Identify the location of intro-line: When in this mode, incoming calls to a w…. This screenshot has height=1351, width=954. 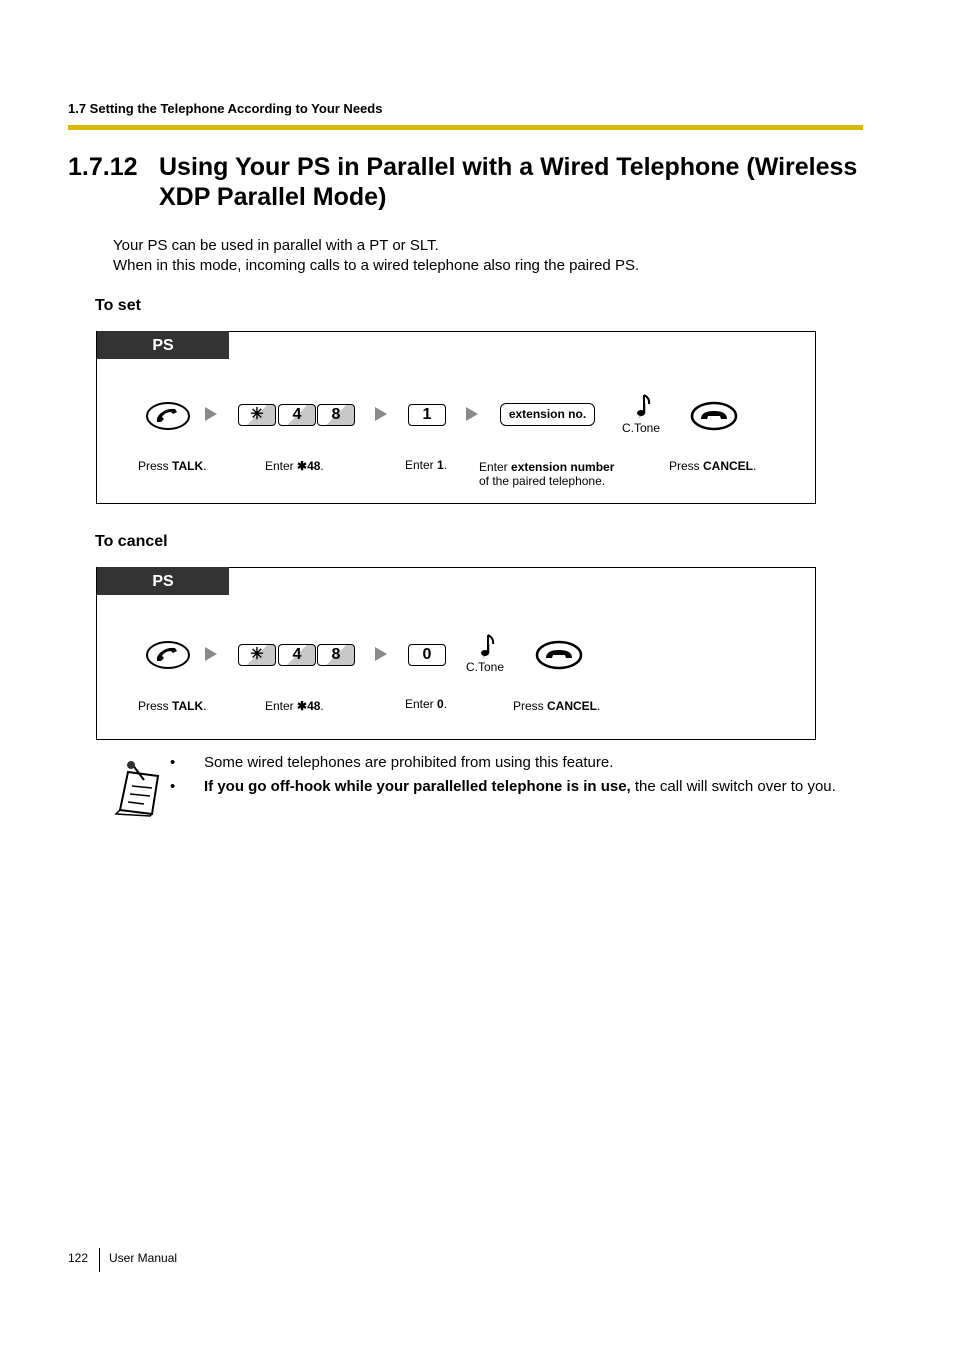
(376, 265).